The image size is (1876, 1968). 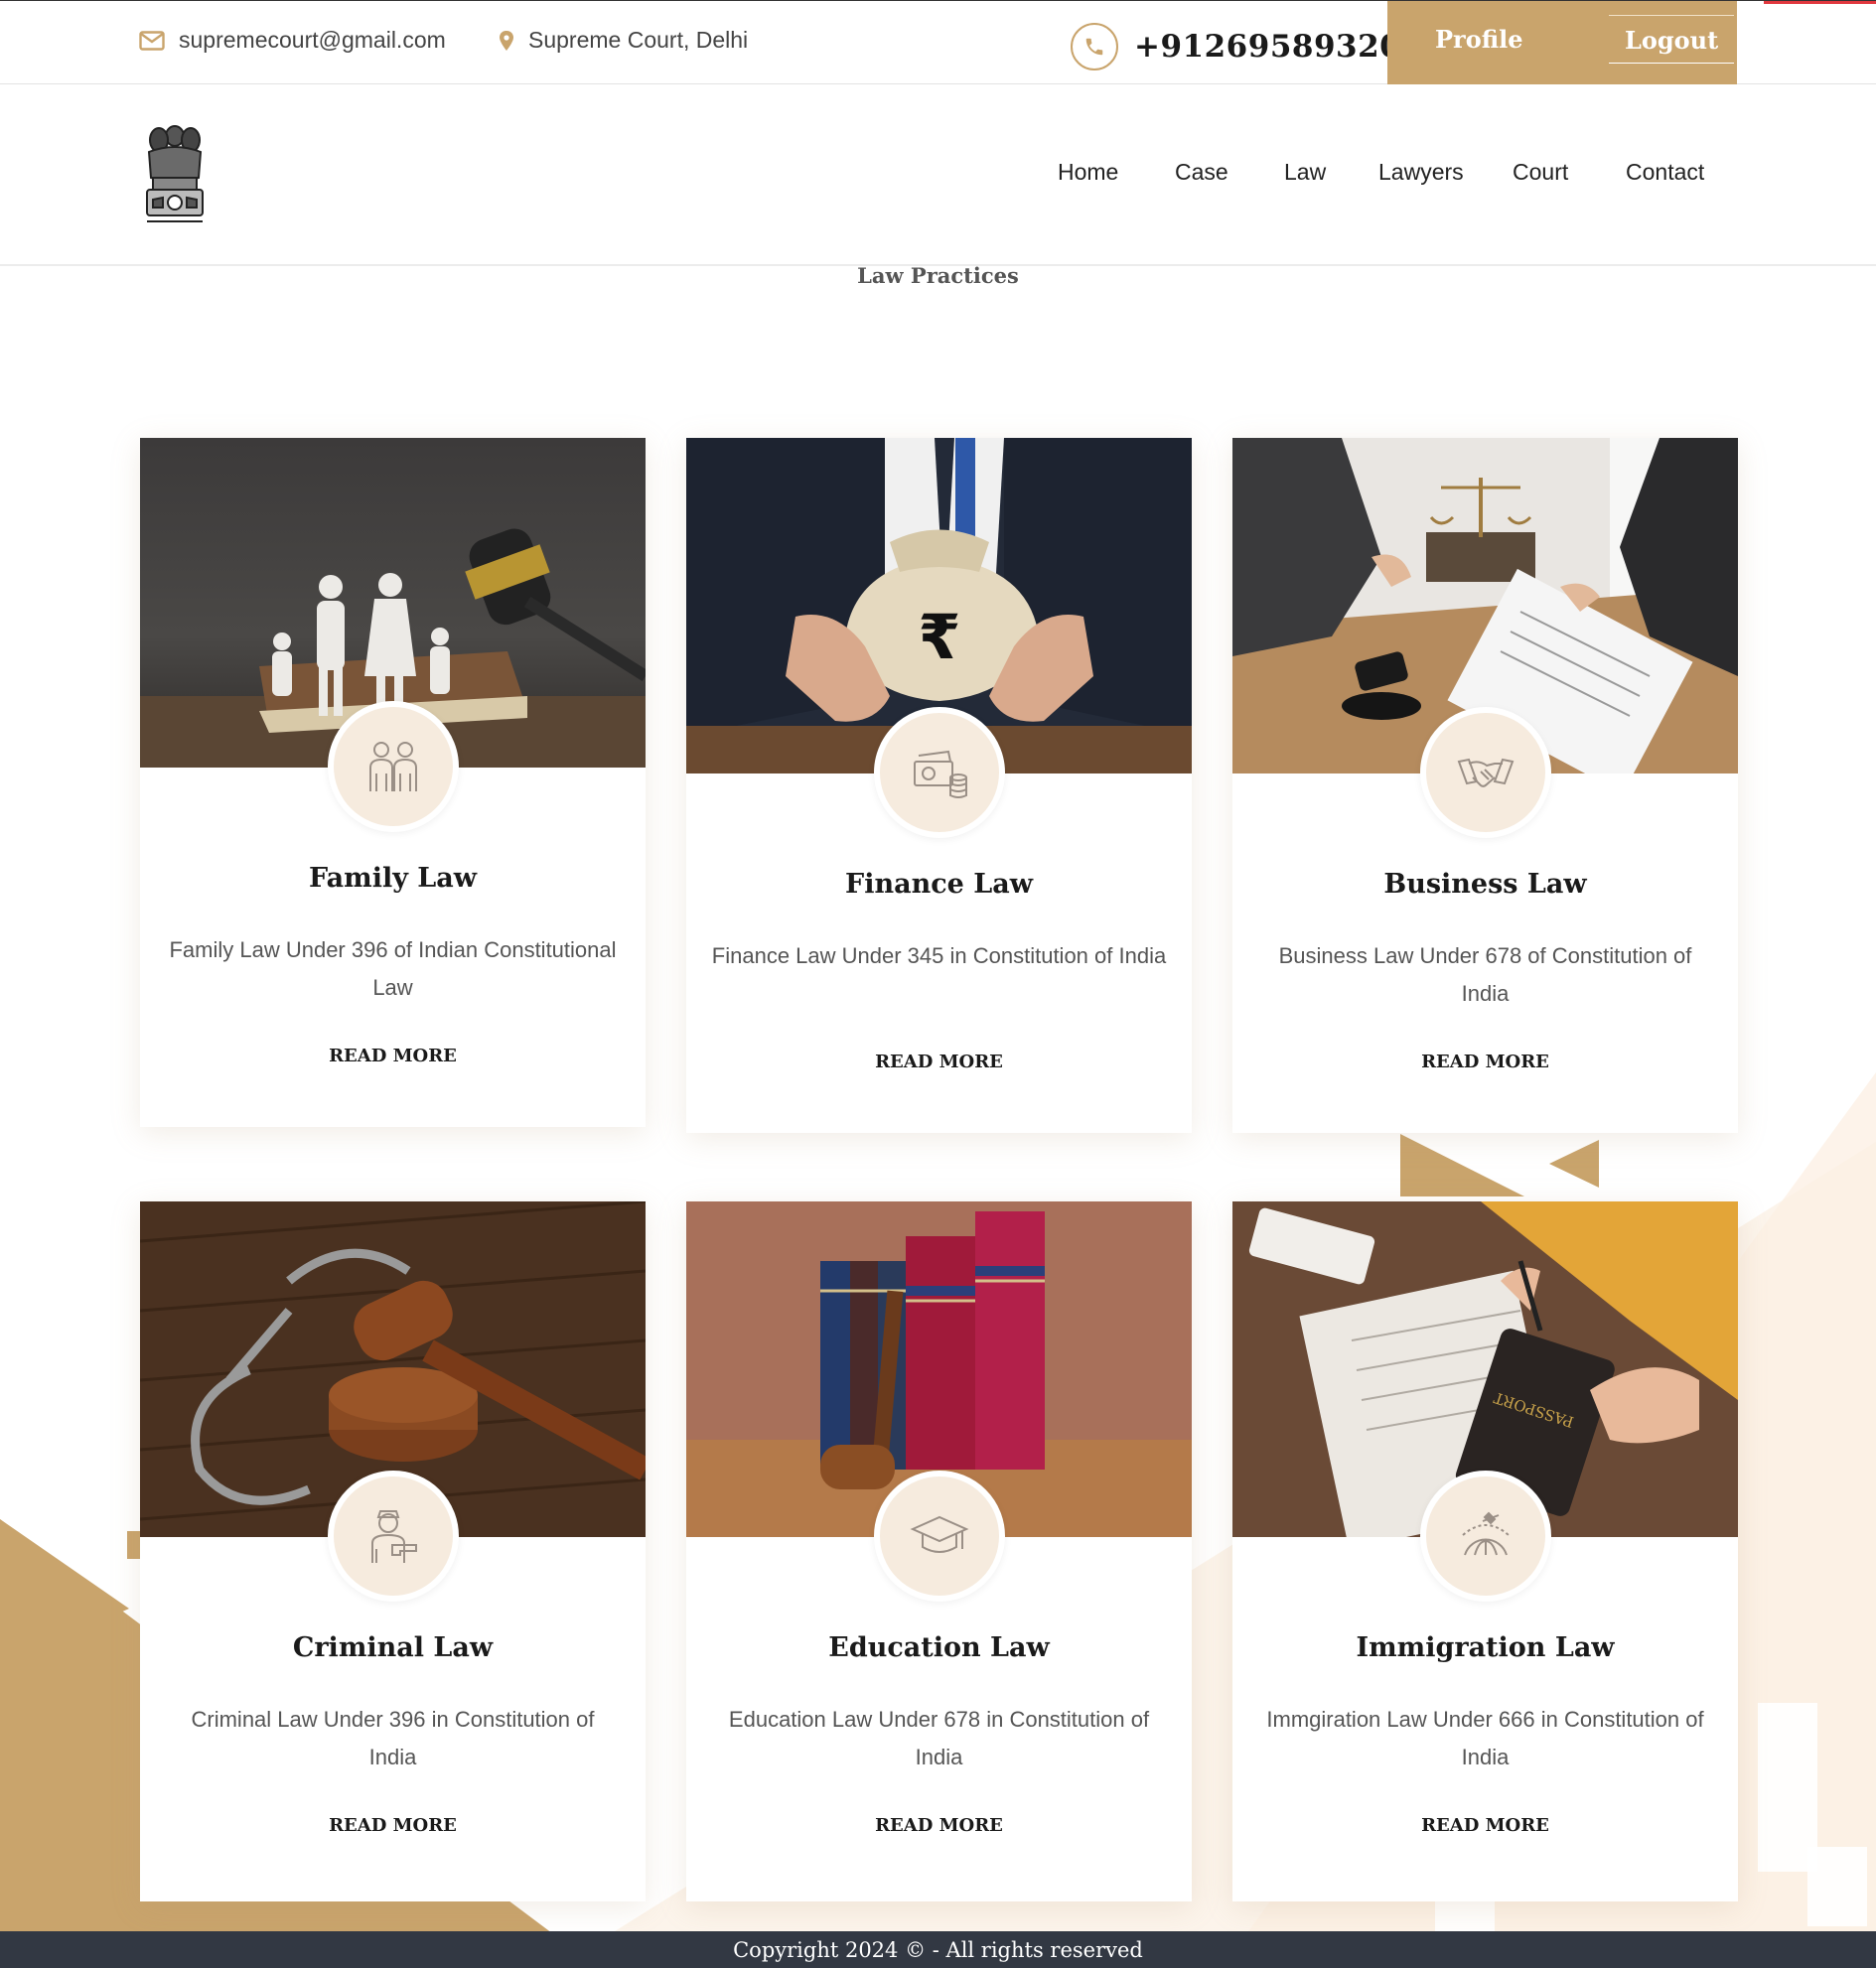 I want to click on nav-lawyers: Lawyers, so click(x=1421, y=172).